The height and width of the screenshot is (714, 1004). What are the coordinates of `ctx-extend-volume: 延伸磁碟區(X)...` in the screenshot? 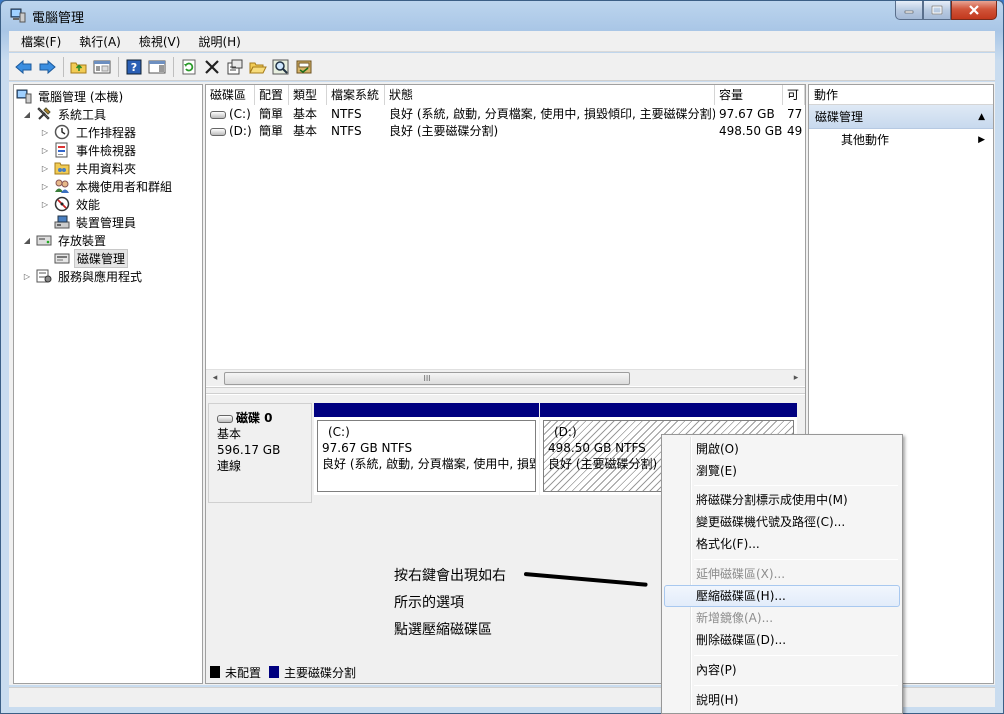 It's located at (741, 574).